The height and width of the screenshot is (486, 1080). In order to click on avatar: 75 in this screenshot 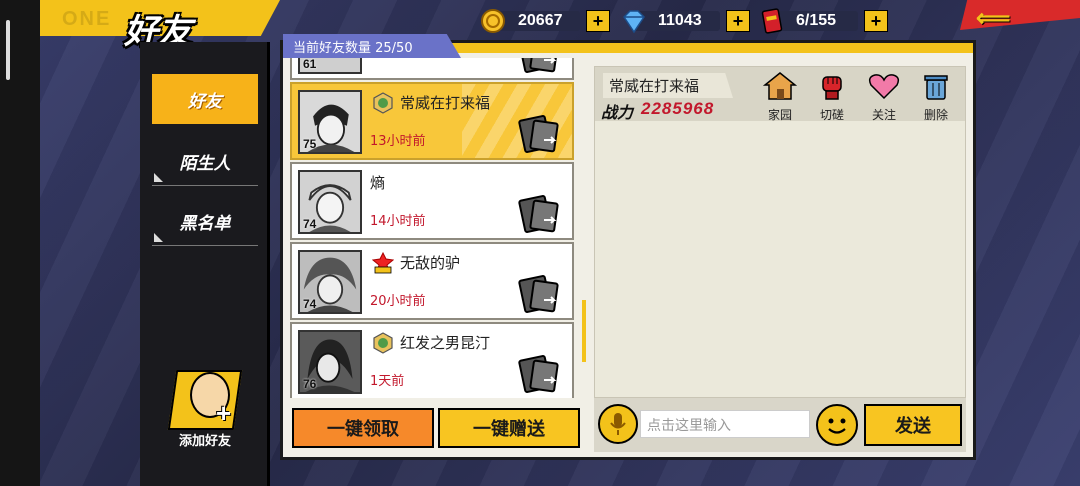, I will do `click(330, 122)`.